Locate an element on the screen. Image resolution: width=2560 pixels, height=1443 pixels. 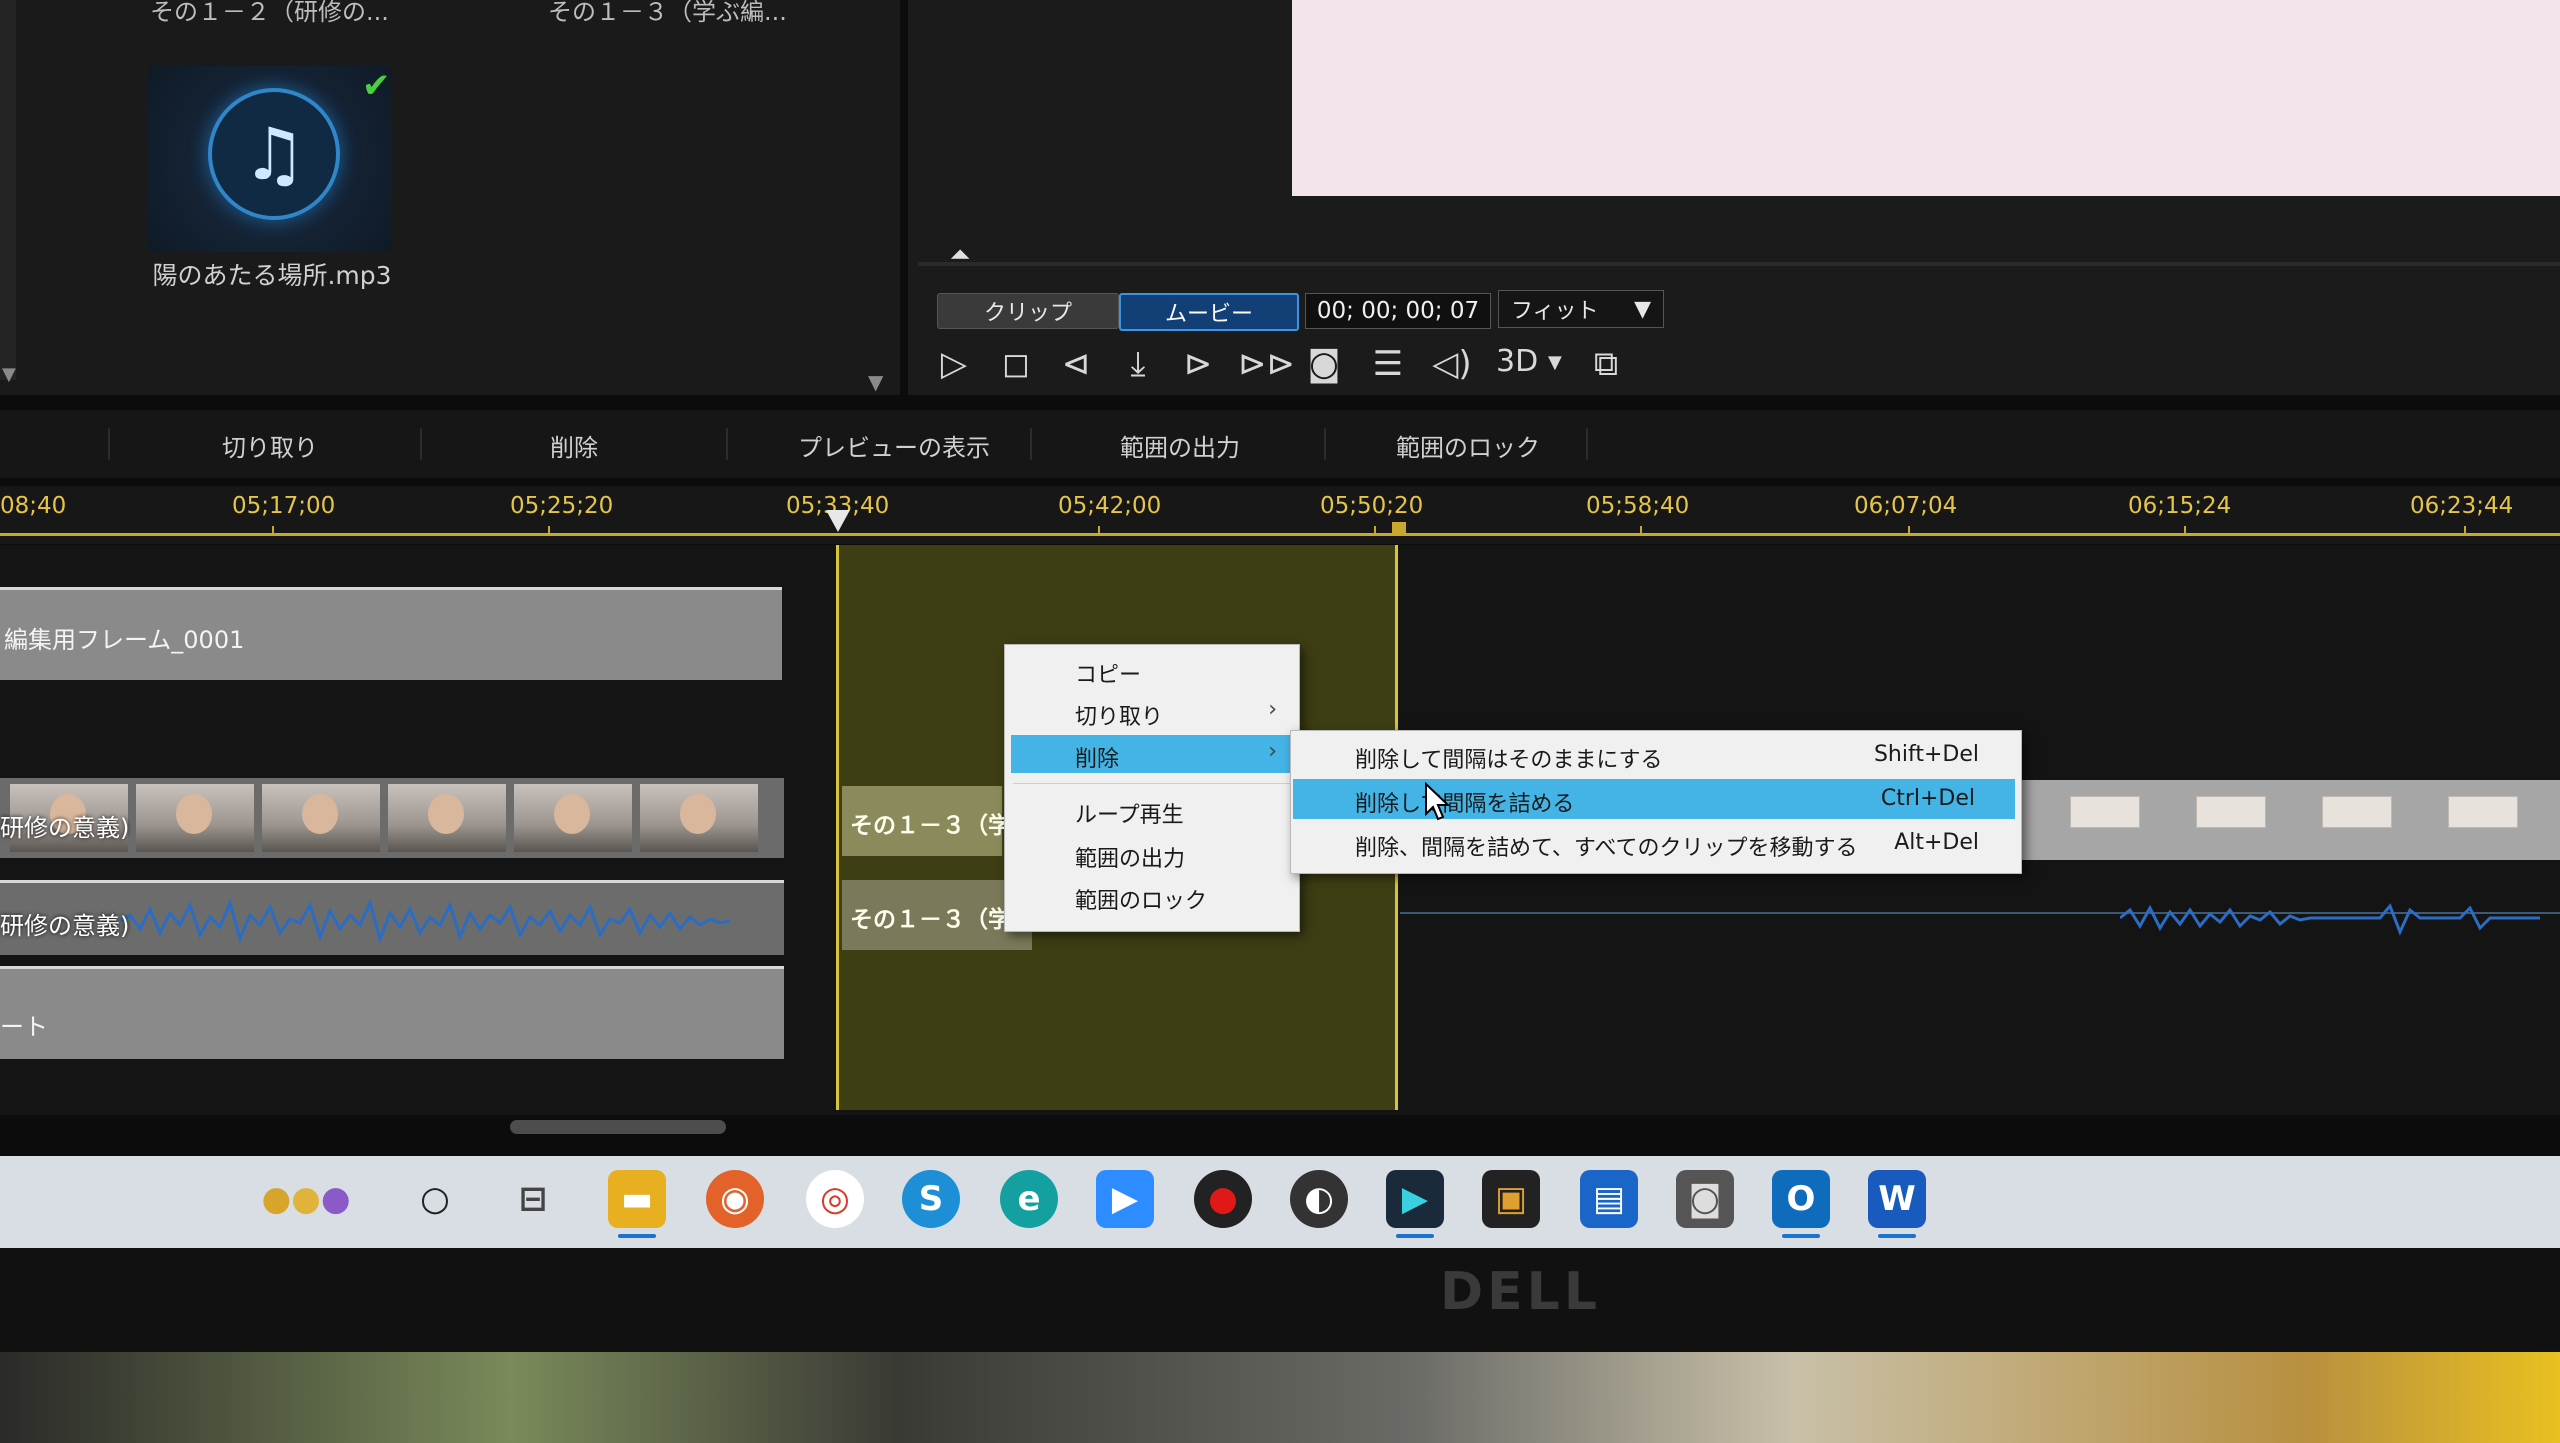
horizontal-scrollbar is located at coordinates (618, 1127).